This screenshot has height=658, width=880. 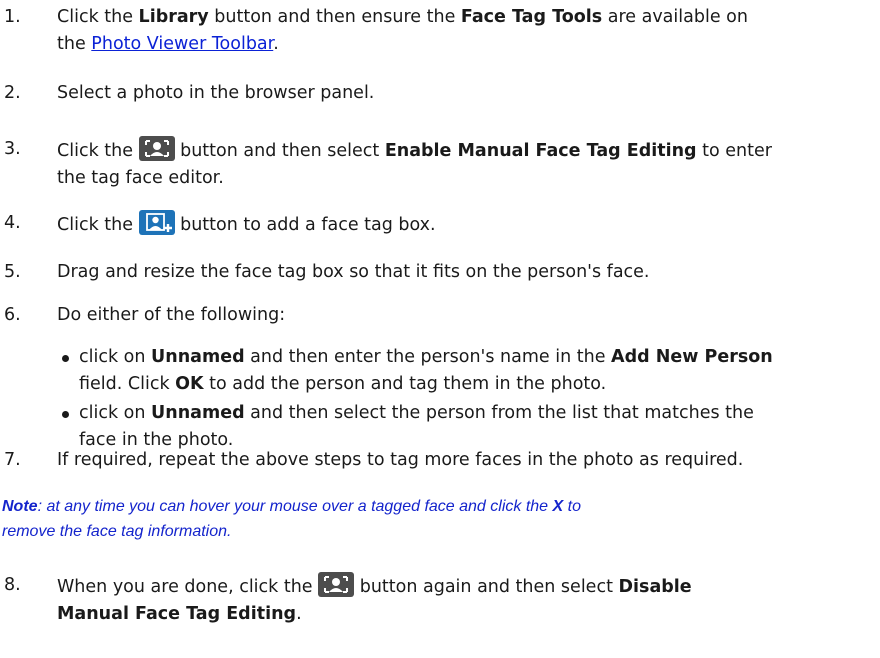 What do you see at coordinates (156, 222) in the screenshot?
I see `add-face-tag-icon` at bounding box center [156, 222].